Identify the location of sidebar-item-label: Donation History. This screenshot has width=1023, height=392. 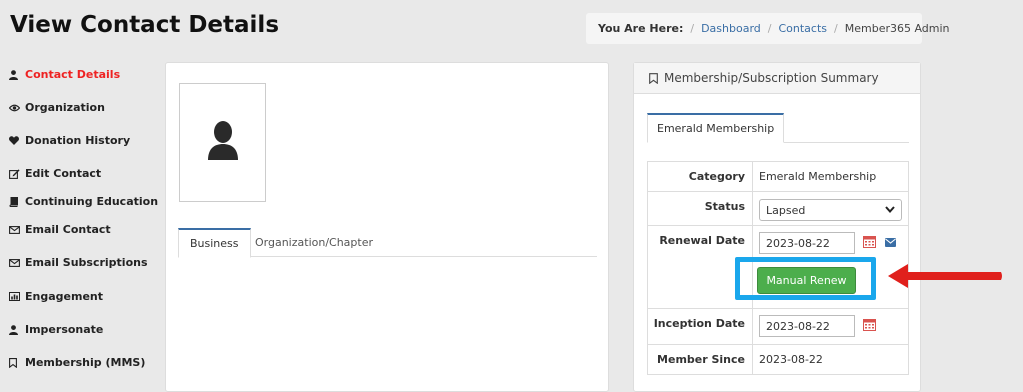
(78, 140).